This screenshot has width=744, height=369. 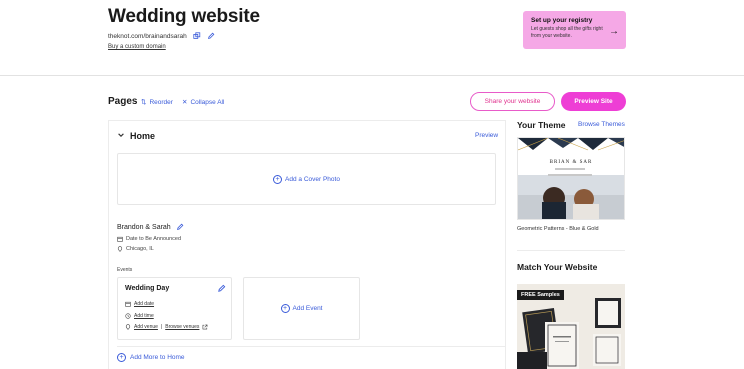 What do you see at coordinates (157, 357) in the screenshot?
I see `add-more-label: Add More to Home` at bounding box center [157, 357].